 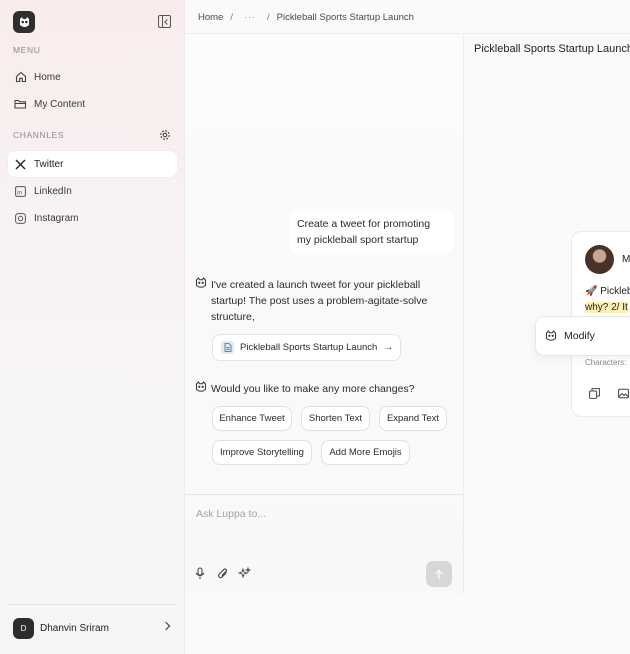 What do you see at coordinates (626, 259) in the screenshot?
I see `tweet-author-name: M` at bounding box center [626, 259].